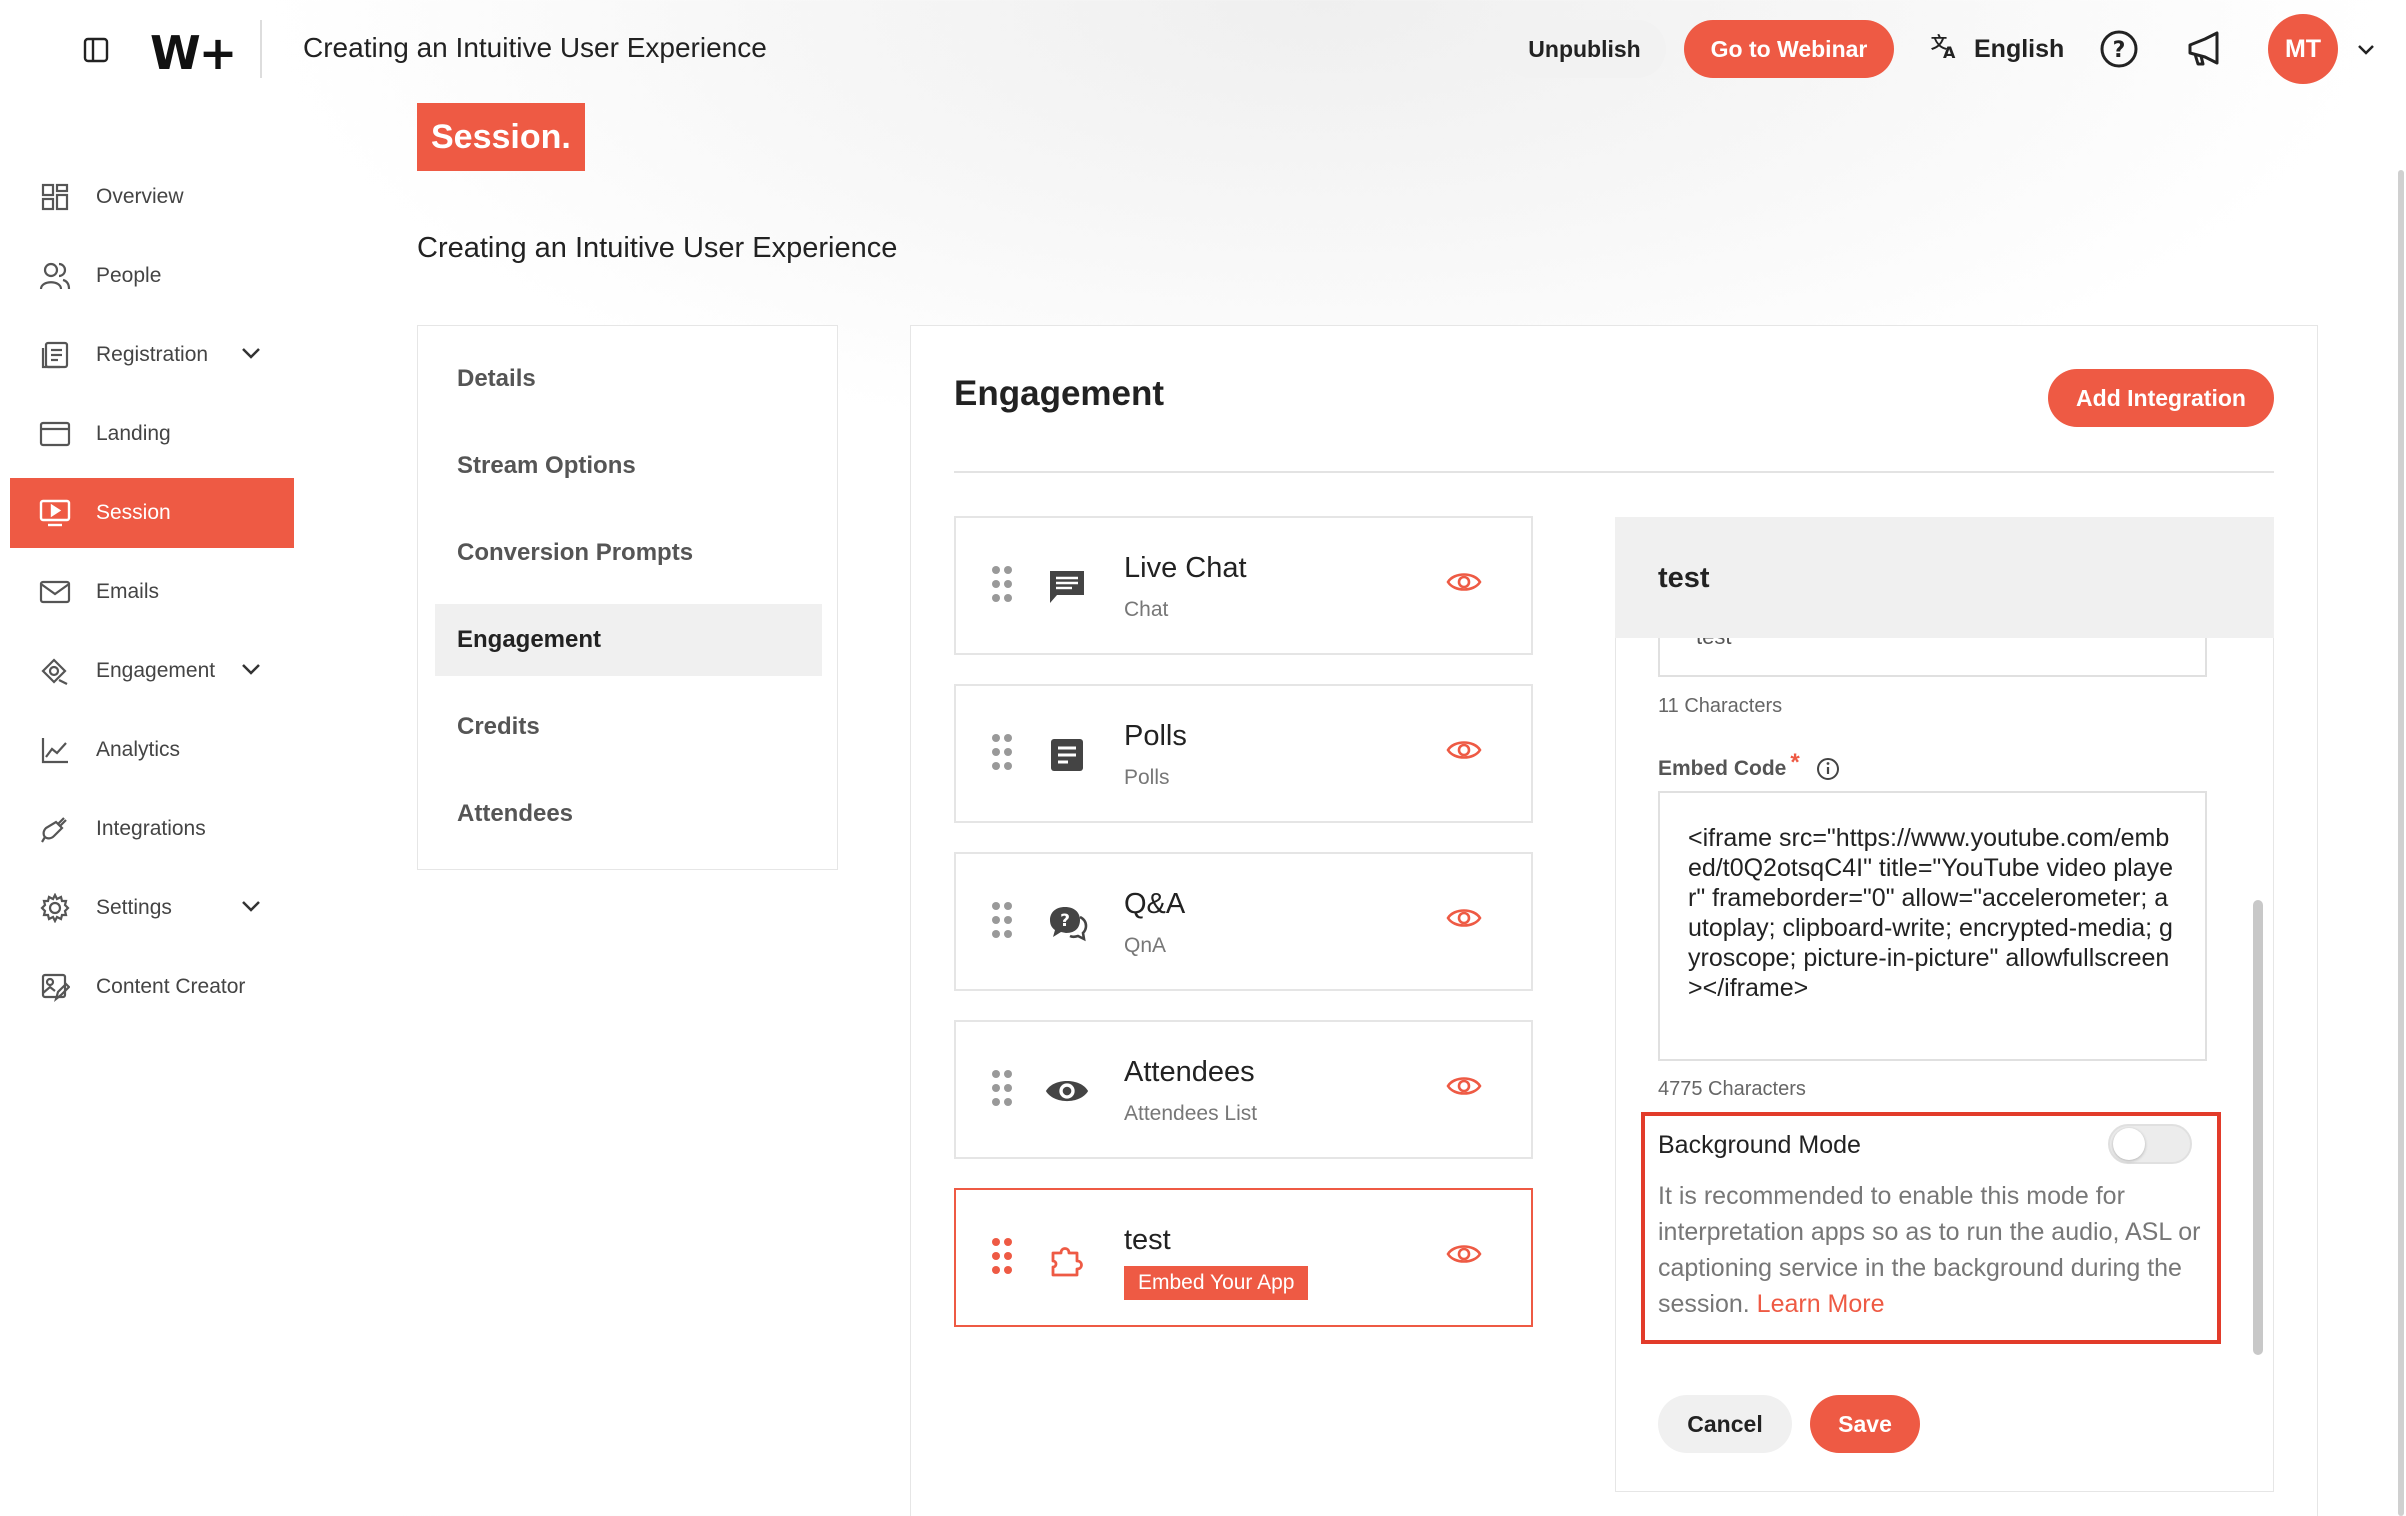 The width and height of the screenshot is (2406, 1516). I want to click on integration-item-qna: ? Q&A QnA, so click(1243, 921).